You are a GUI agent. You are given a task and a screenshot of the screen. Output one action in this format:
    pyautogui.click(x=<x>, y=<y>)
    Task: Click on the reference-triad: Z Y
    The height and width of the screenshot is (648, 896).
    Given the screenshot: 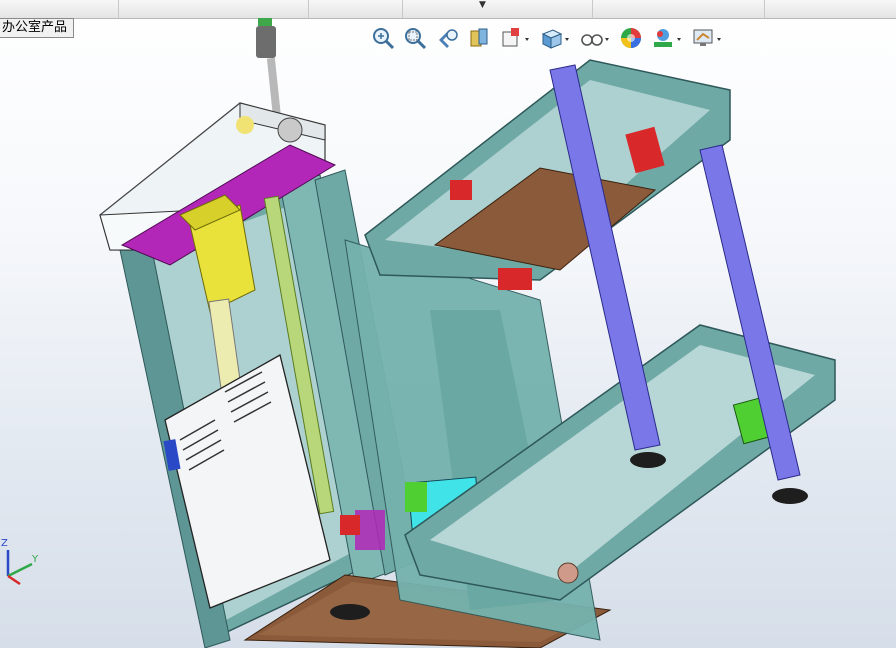 What is the action you would take?
    pyautogui.click(x=24, y=564)
    